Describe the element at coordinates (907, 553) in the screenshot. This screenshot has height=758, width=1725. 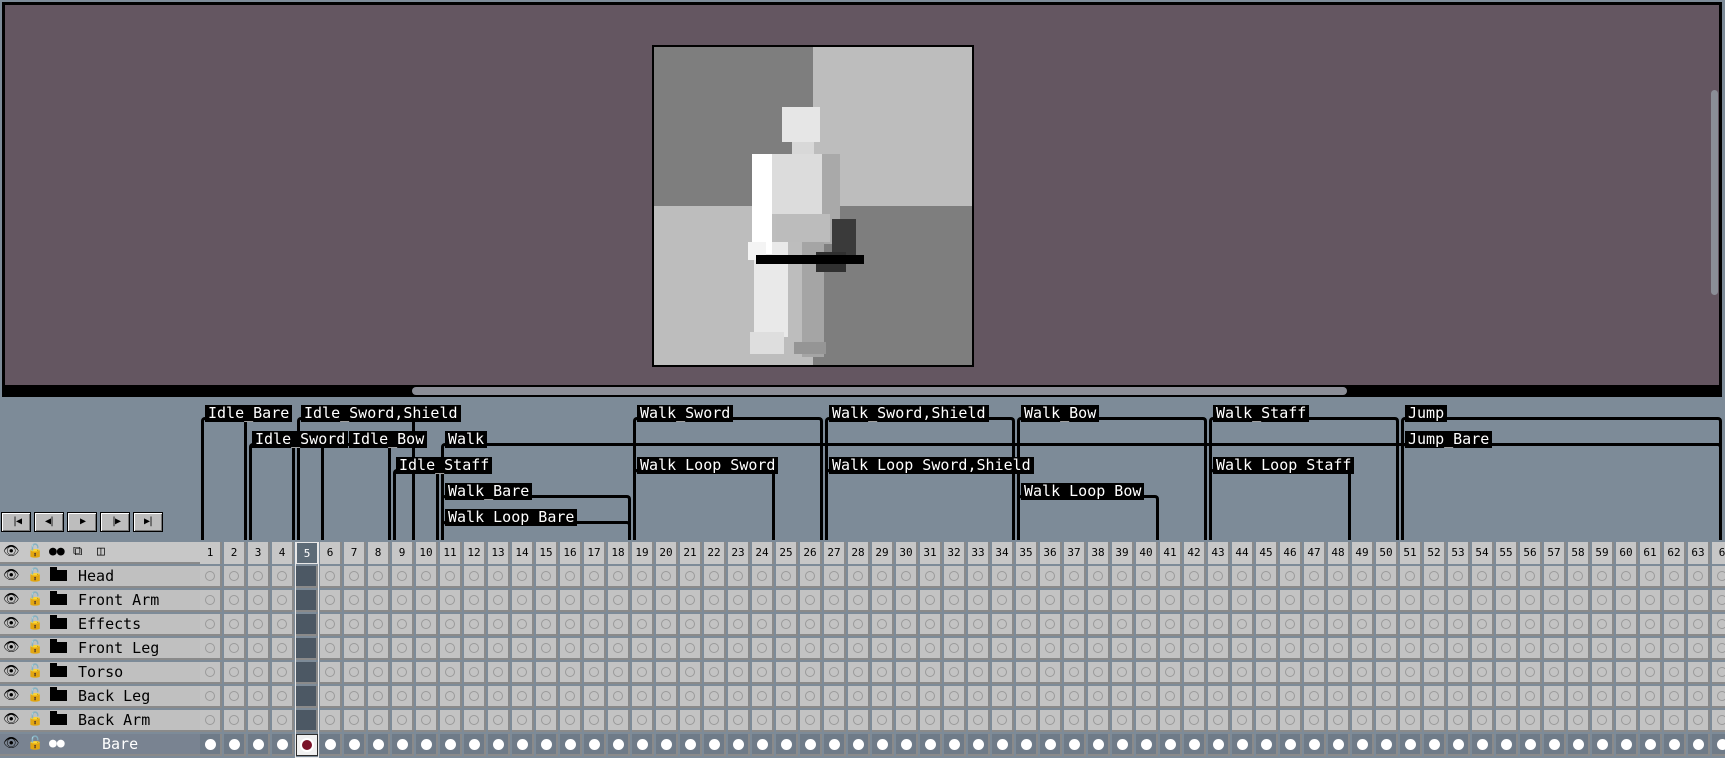
I see `frame-number: 30` at that location.